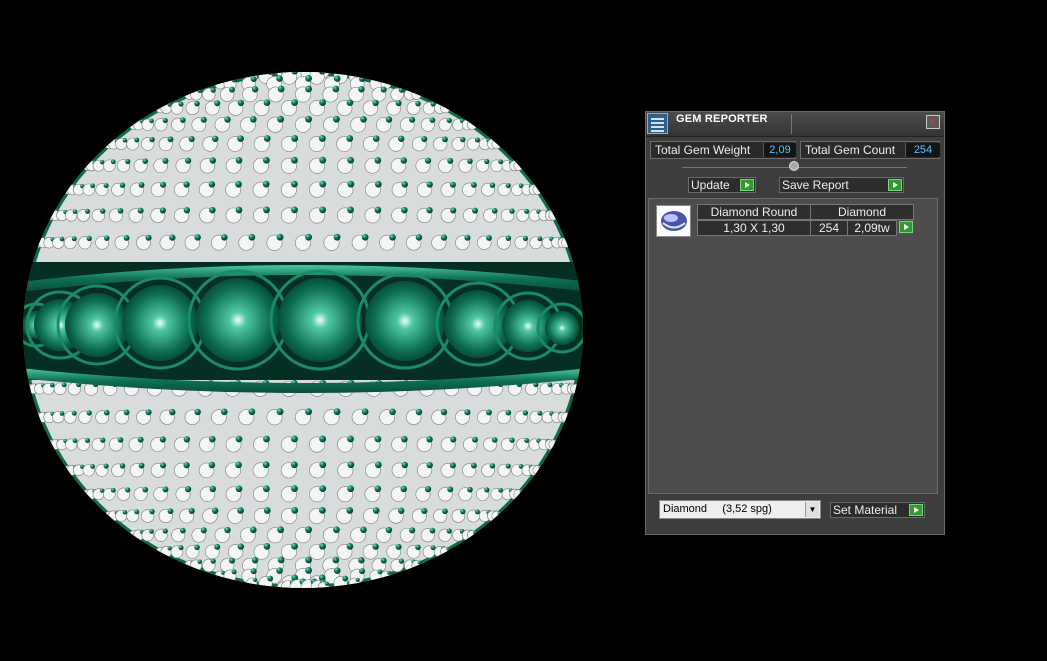  What do you see at coordinates (877, 510) in the screenshot?
I see `set-material-button: Set Material` at bounding box center [877, 510].